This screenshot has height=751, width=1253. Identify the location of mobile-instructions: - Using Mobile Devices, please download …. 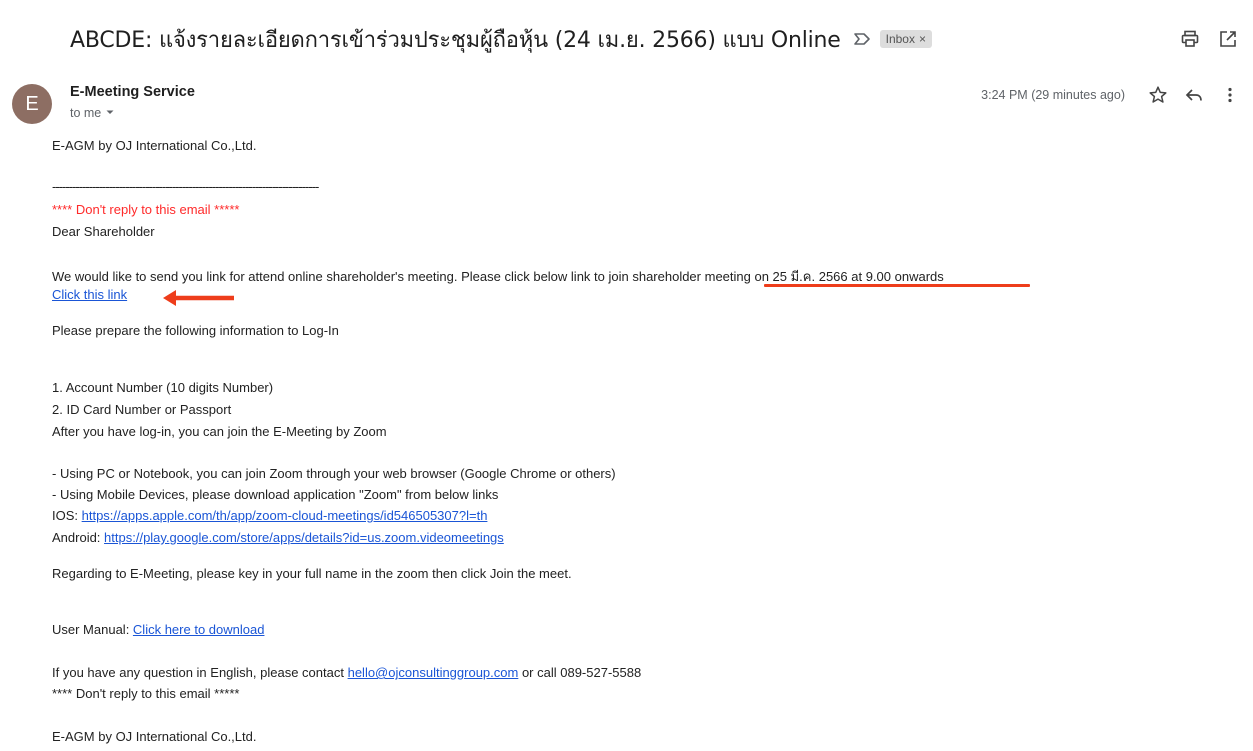
(275, 494).